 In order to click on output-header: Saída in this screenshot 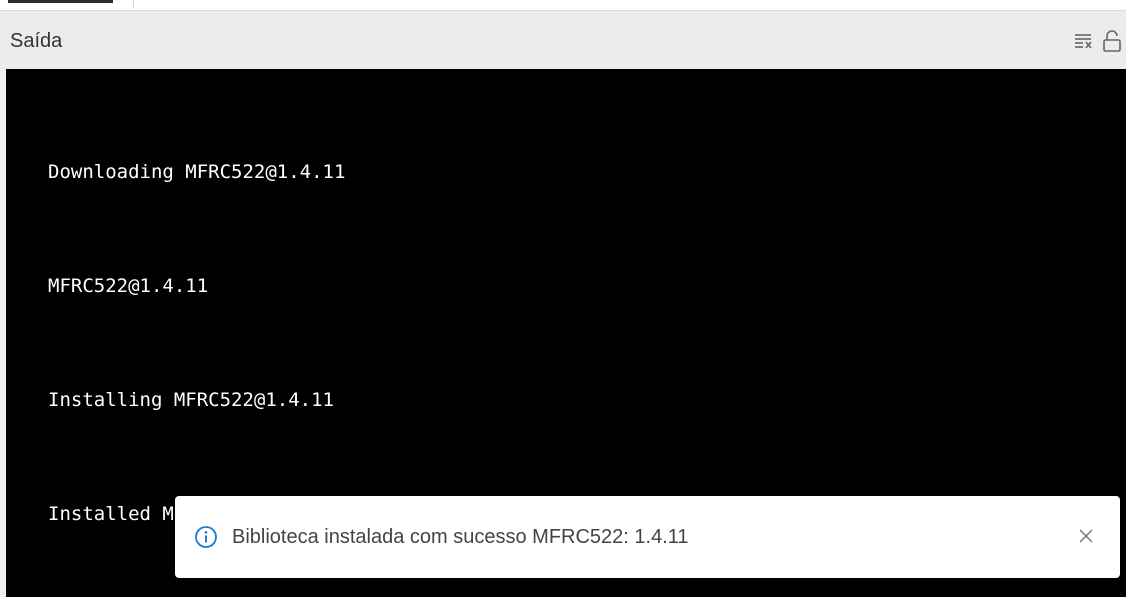, I will do `click(563, 39)`.